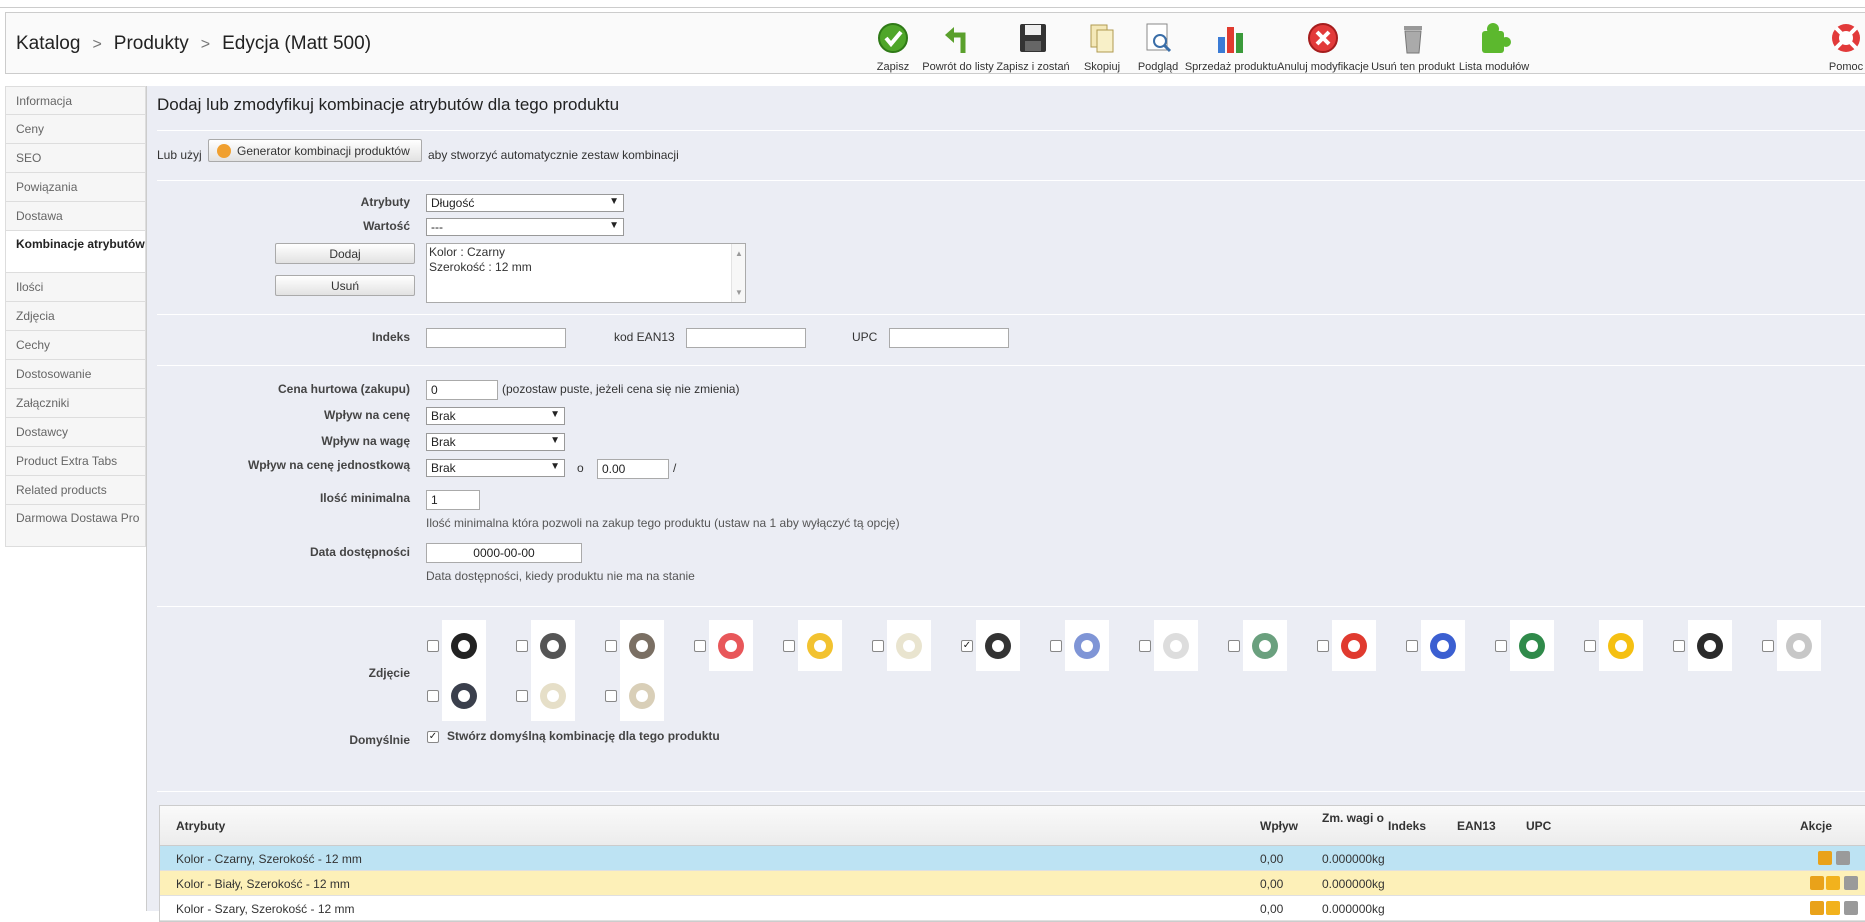 The height and width of the screenshot is (922, 1865). Describe the element at coordinates (269, 859) in the screenshot. I see `cell-attributes: Kolor - Czarny, Szerokość - 12 mm` at that location.